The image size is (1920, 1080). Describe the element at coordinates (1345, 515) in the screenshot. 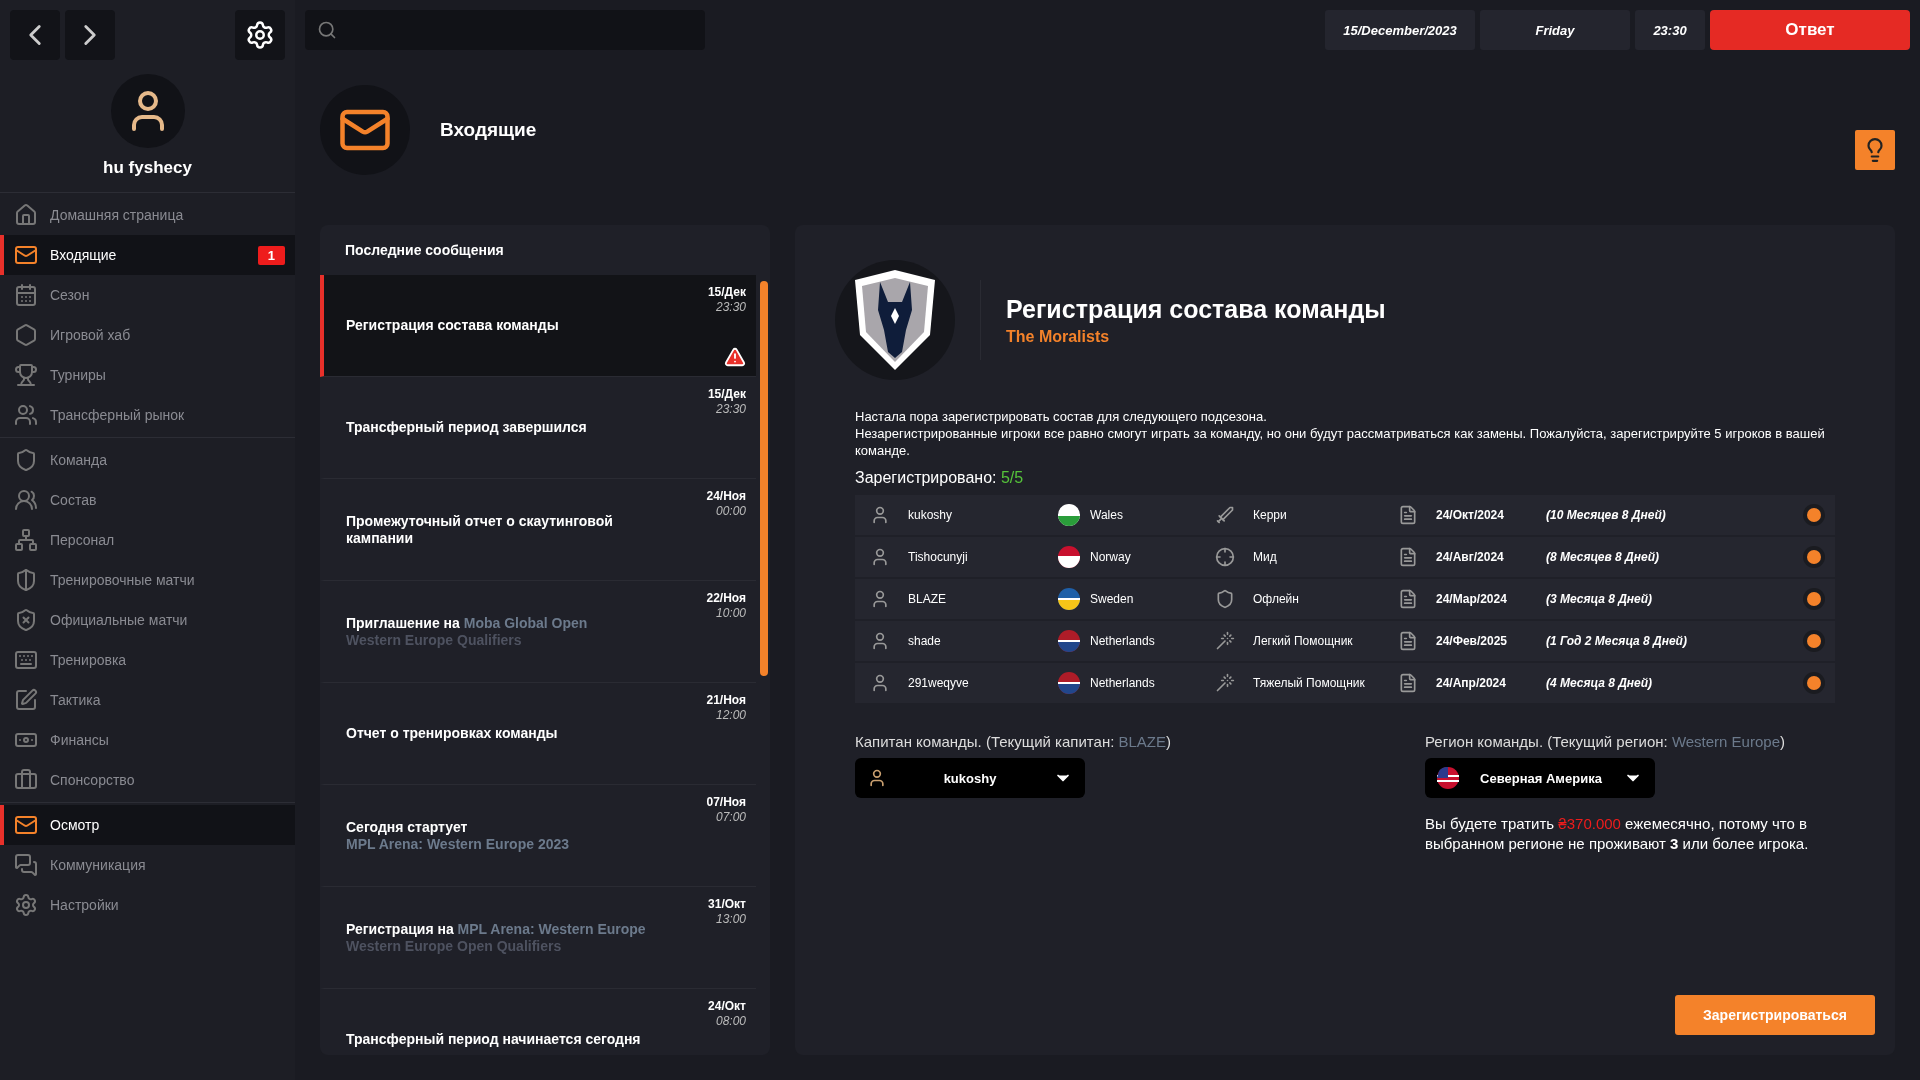

I see `player-row: kukoshy Wales Керри 24/Окт/2024 (10 Месяцев 8 Дней)` at that location.